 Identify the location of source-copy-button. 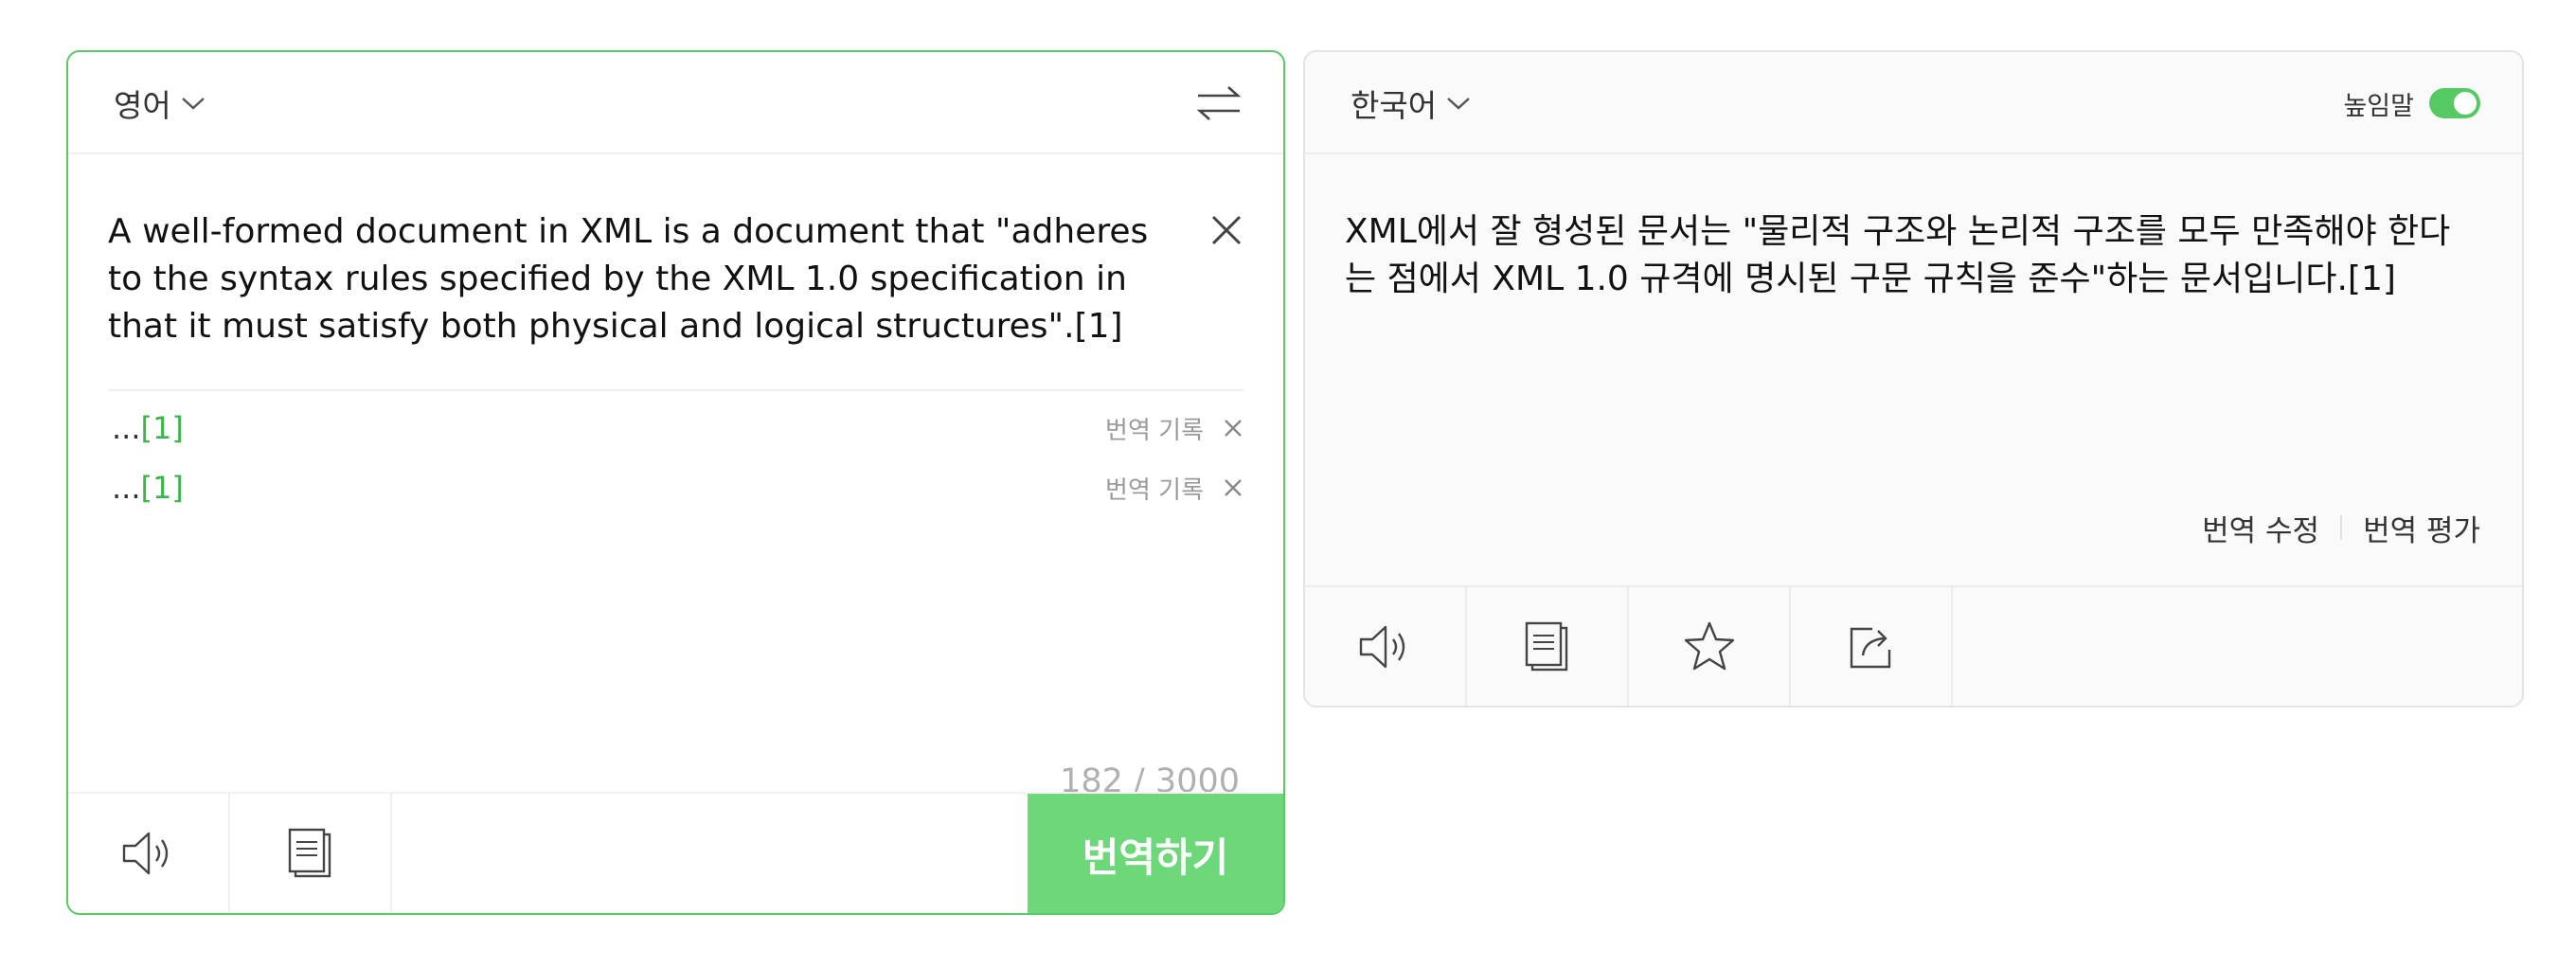
(311, 853).